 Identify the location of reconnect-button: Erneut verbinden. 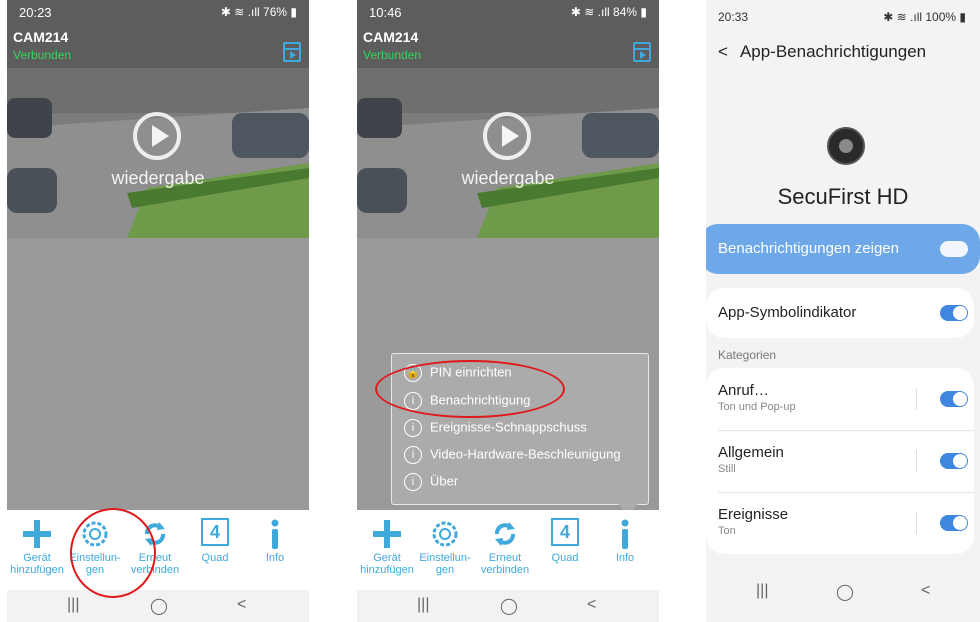
(505, 547).